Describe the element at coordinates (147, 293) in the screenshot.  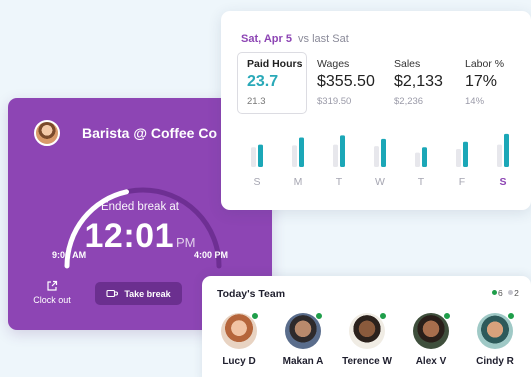
I see `take-break-label: Take break` at that location.